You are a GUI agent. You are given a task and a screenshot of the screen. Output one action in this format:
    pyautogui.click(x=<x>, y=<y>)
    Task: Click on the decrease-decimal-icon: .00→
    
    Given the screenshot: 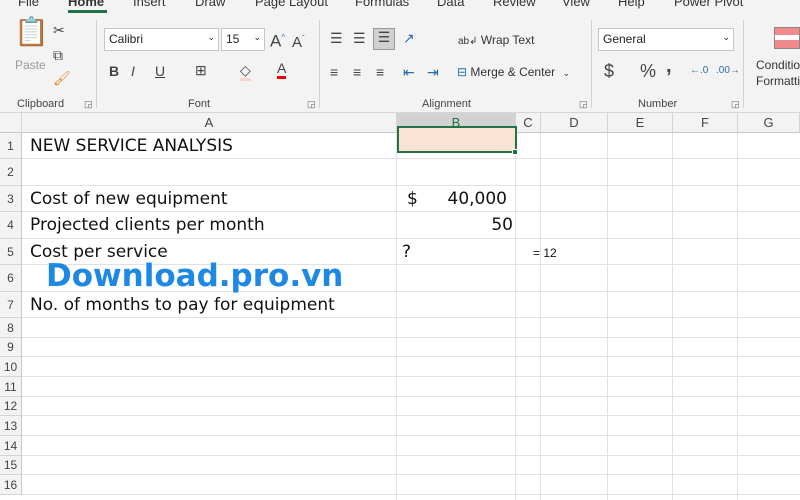 What is the action you would take?
    pyautogui.click(x=728, y=71)
    